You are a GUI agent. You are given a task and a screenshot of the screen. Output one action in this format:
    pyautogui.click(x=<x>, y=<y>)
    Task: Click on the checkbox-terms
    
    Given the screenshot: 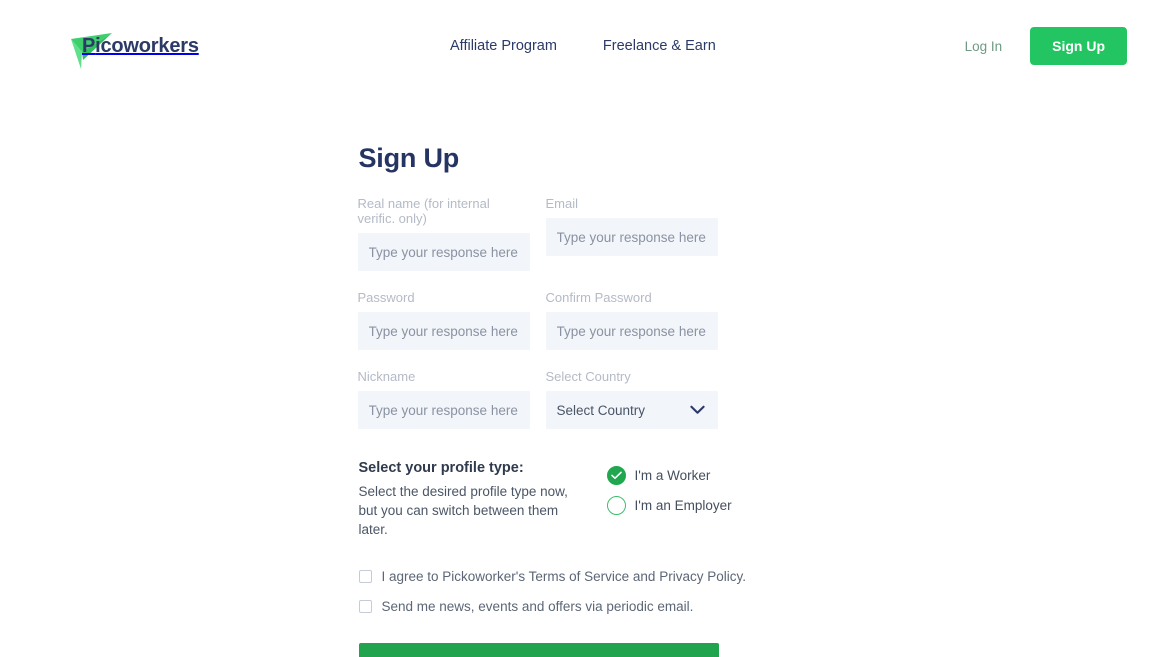 What is the action you would take?
    pyautogui.click(x=365, y=576)
    